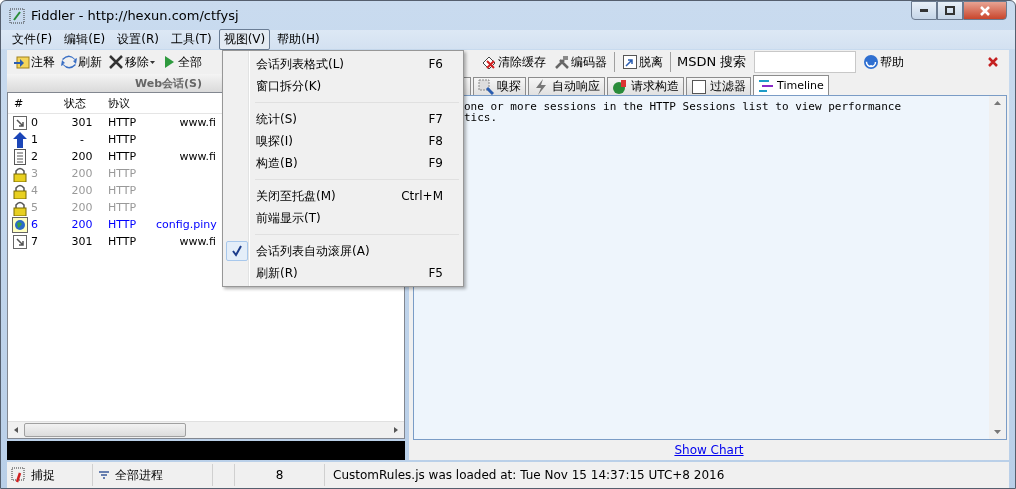 The width and height of the screenshot is (1016, 489). I want to click on tab: 过滤器, so click(718, 86).